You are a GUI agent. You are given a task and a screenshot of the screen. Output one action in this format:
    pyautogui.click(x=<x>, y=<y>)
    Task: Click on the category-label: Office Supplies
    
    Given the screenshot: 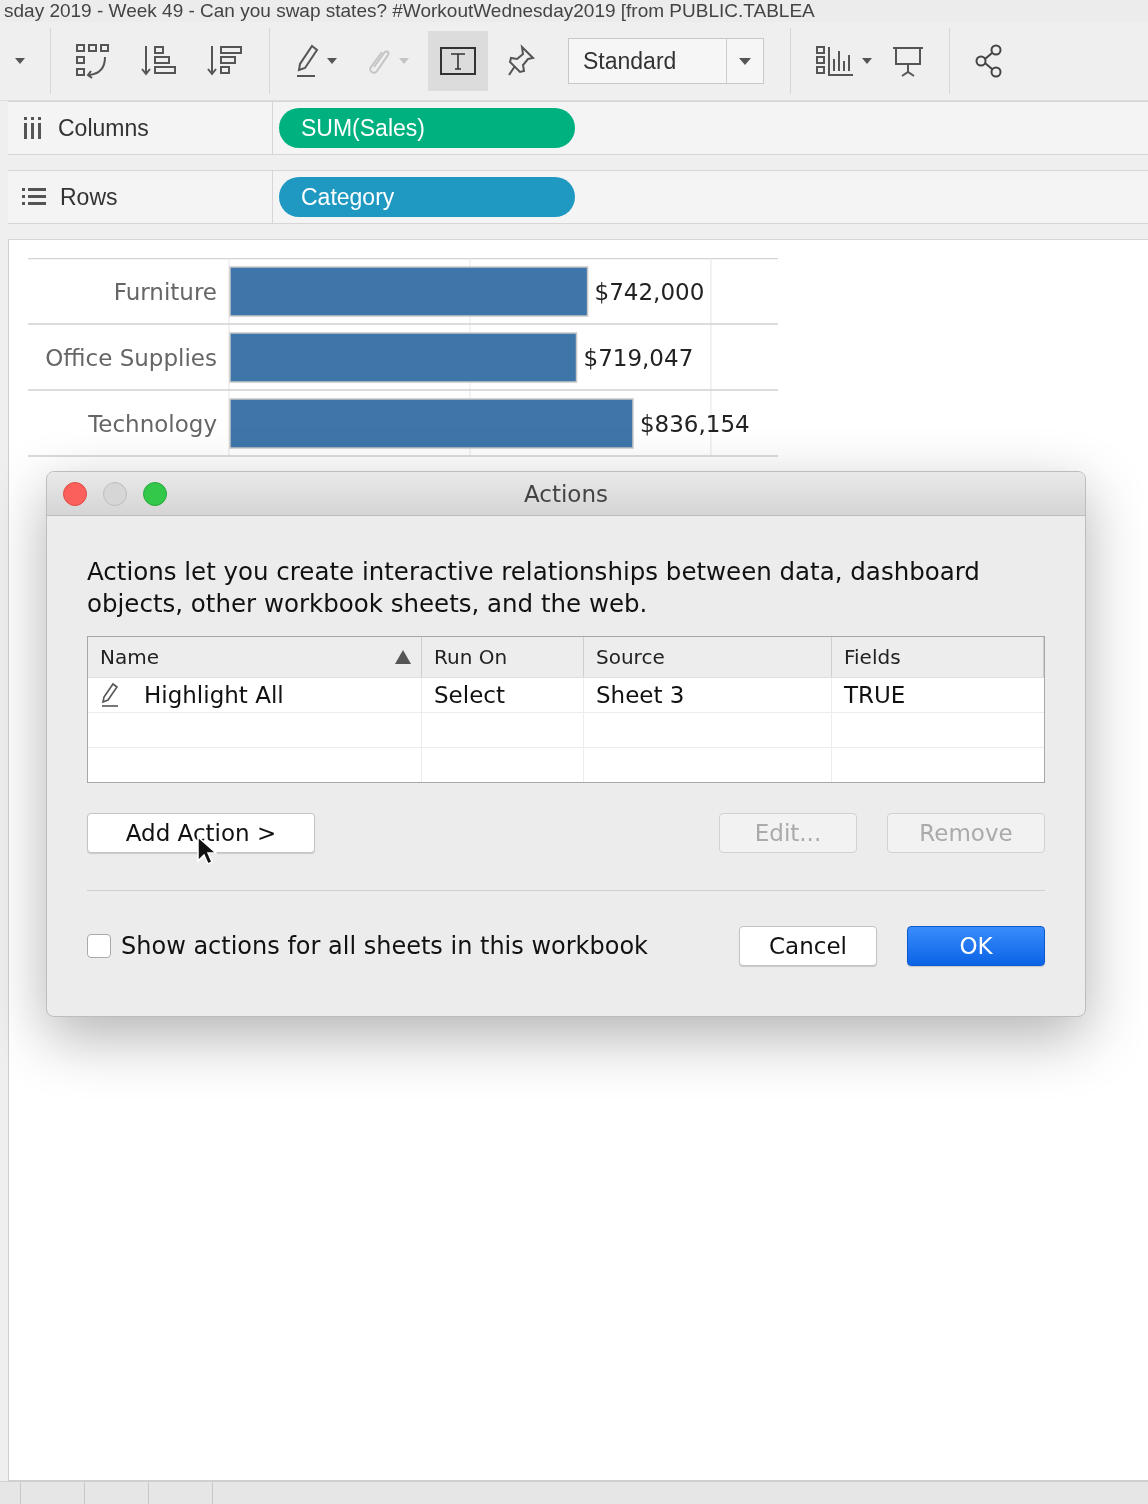 What is the action you would take?
    pyautogui.click(x=131, y=358)
    